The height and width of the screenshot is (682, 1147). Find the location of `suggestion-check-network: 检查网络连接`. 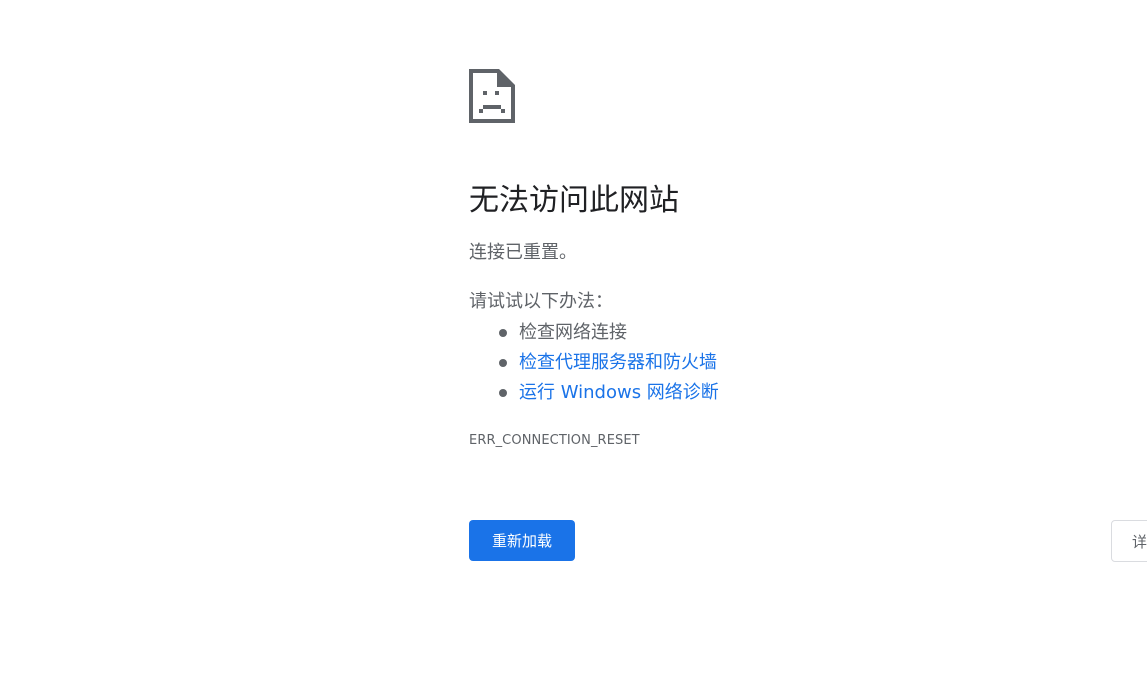

suggestion-check-network: 检查网络连接 is located at coordinates (594, 333).